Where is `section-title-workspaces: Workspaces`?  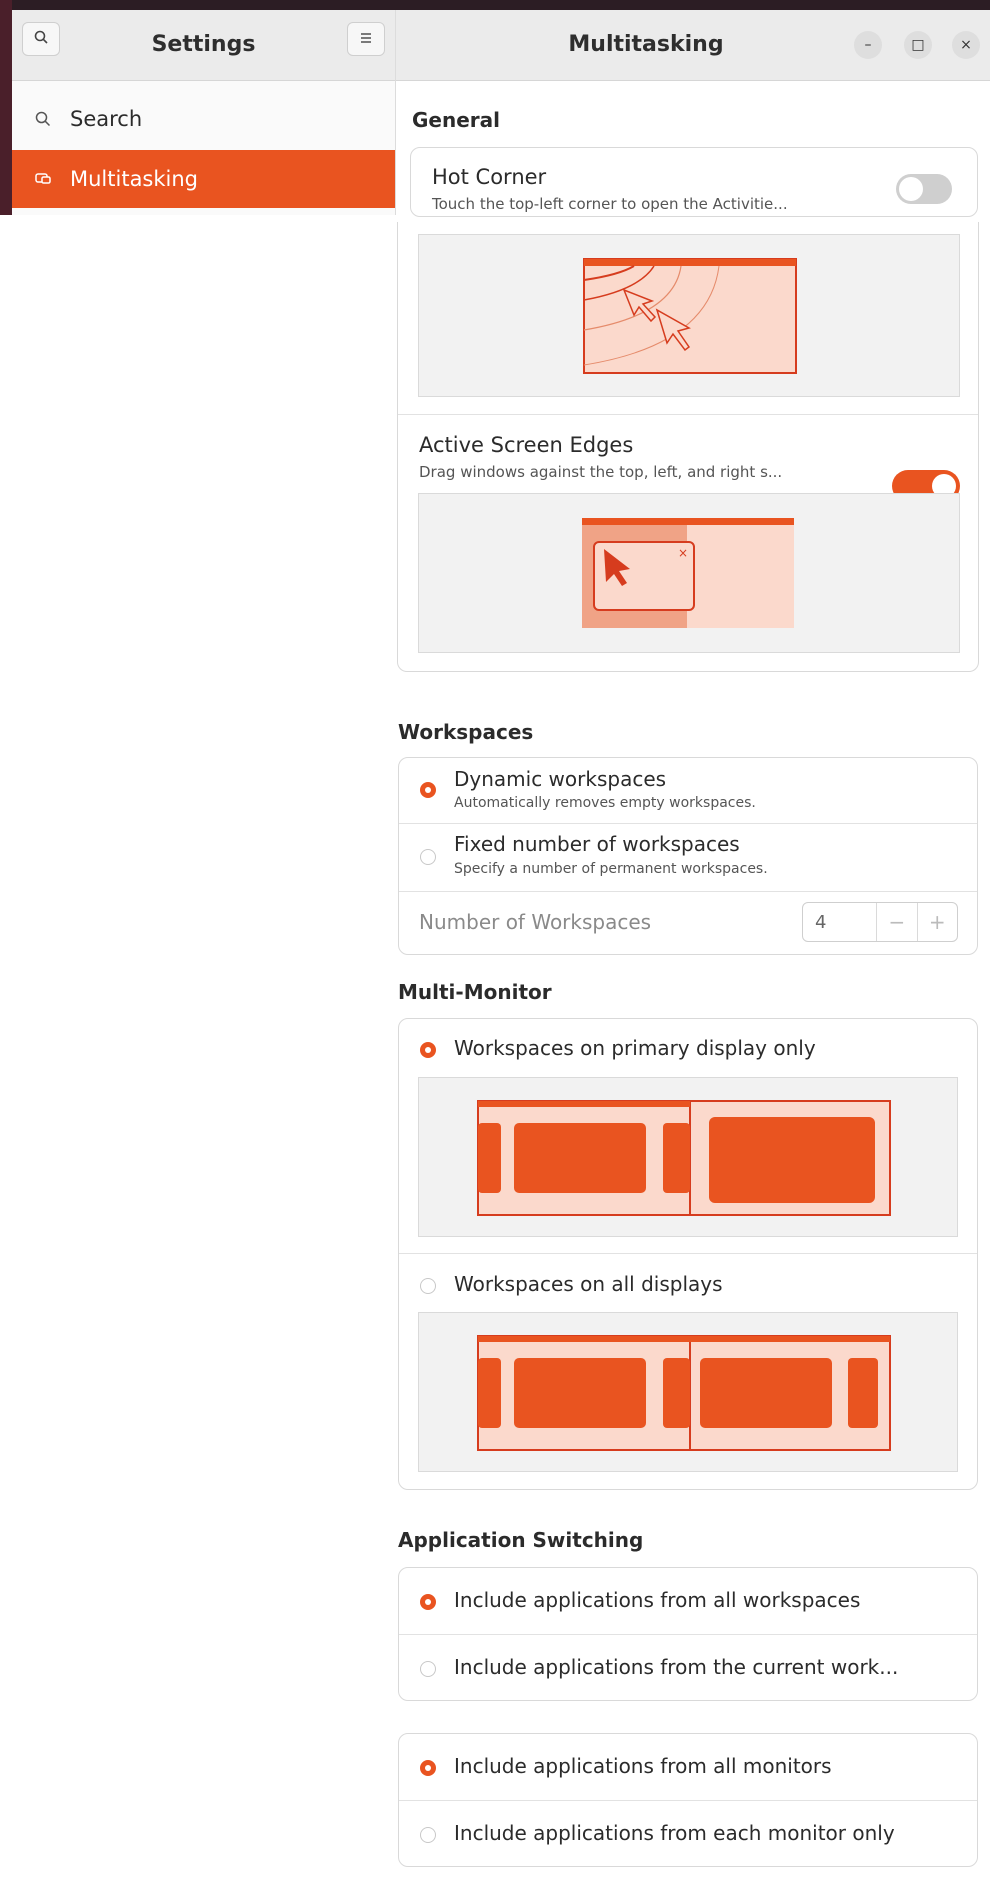
section-title-workspaces: Workspaces is located at coordinates (466, 732).